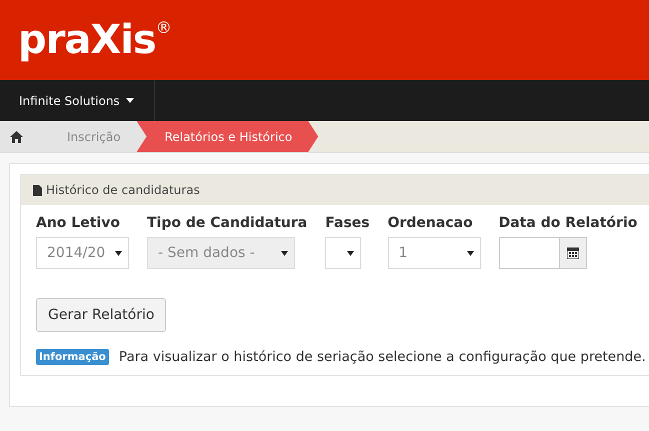 The height and width of the screenshot is (431, 649). I want to click on home-icon, so click(16, 136).